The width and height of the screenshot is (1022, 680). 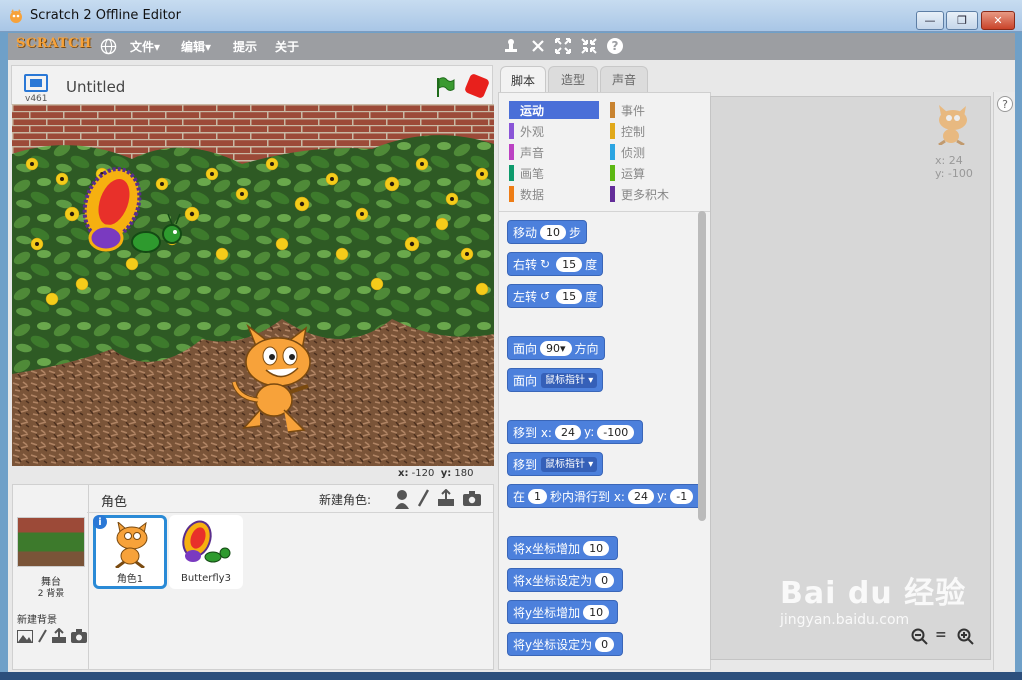 What do you see at coordinates (655, 194) in the screenshot?
I see `category-more-blocks: 更多积木` at bounding box center [655, 194].